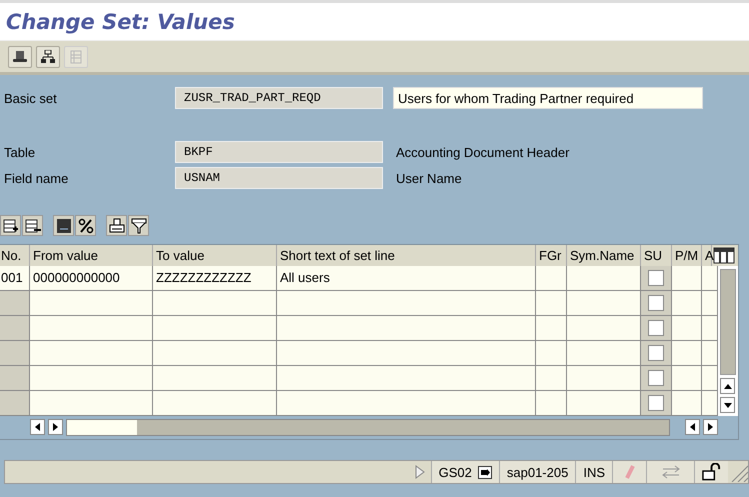 The height and width of the screenshot is (497, 749). I want to click on filter-icon, so click(138, 225).